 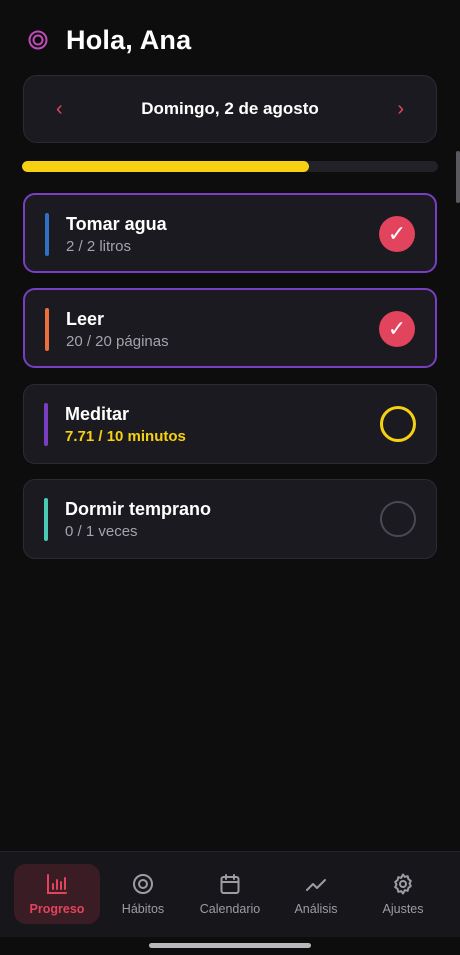 What do you see at coordinates (57, 884) in the screenshot?
I see `bar-chart-icon` at bounding box center [57, 884].